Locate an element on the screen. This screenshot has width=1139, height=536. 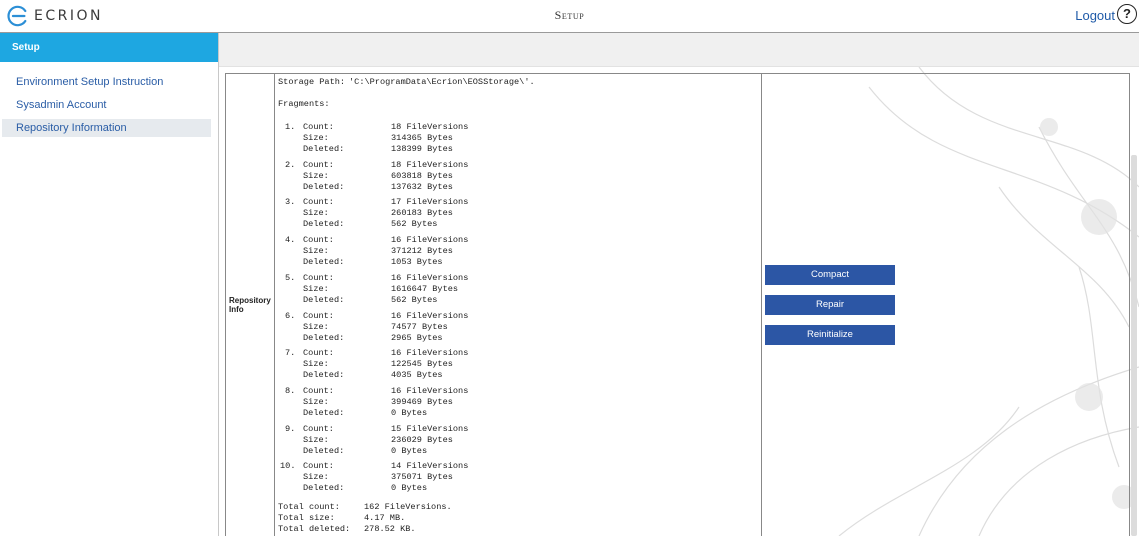
fragment-count-value: 17 FileVersions is located at coordinates (430, 202).